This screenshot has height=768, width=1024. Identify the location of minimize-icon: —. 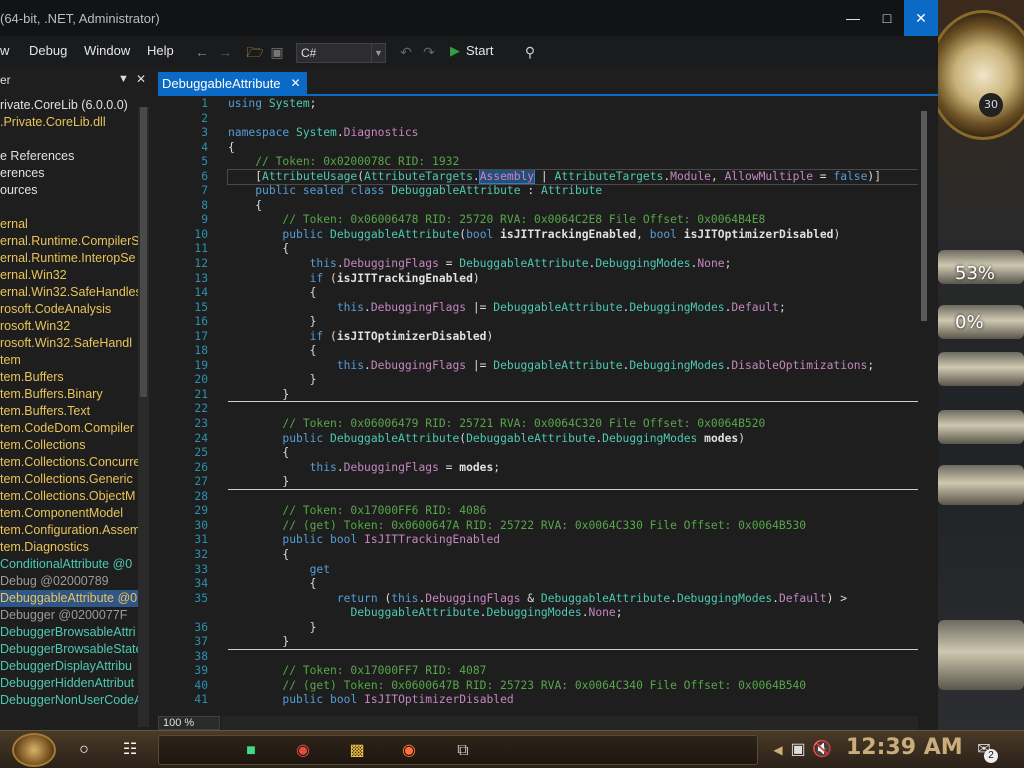
(853, 18).